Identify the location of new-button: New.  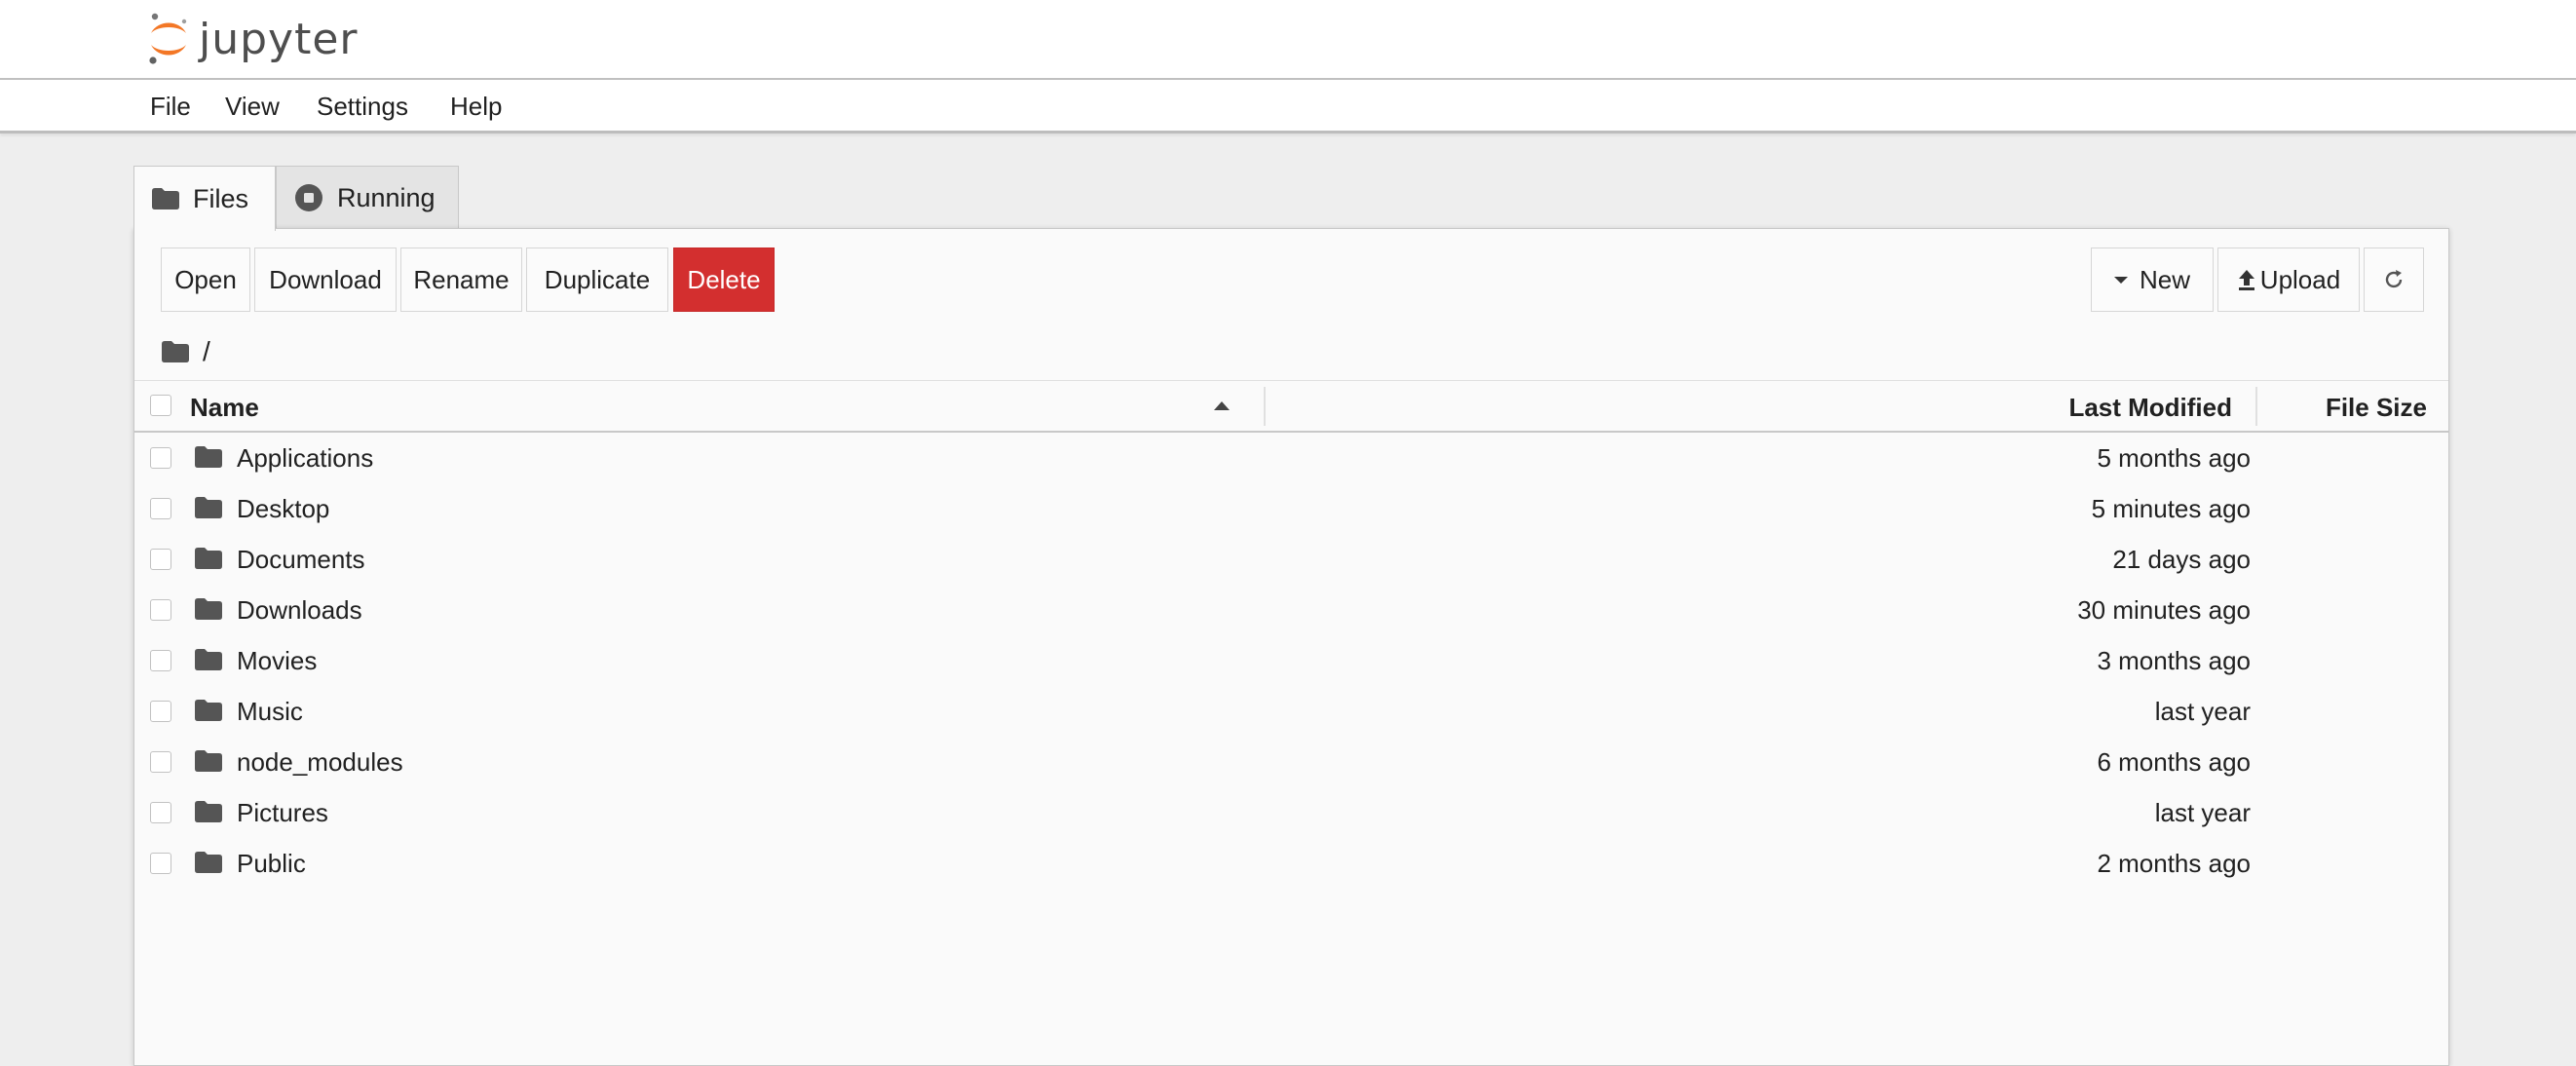
(2152, 280).